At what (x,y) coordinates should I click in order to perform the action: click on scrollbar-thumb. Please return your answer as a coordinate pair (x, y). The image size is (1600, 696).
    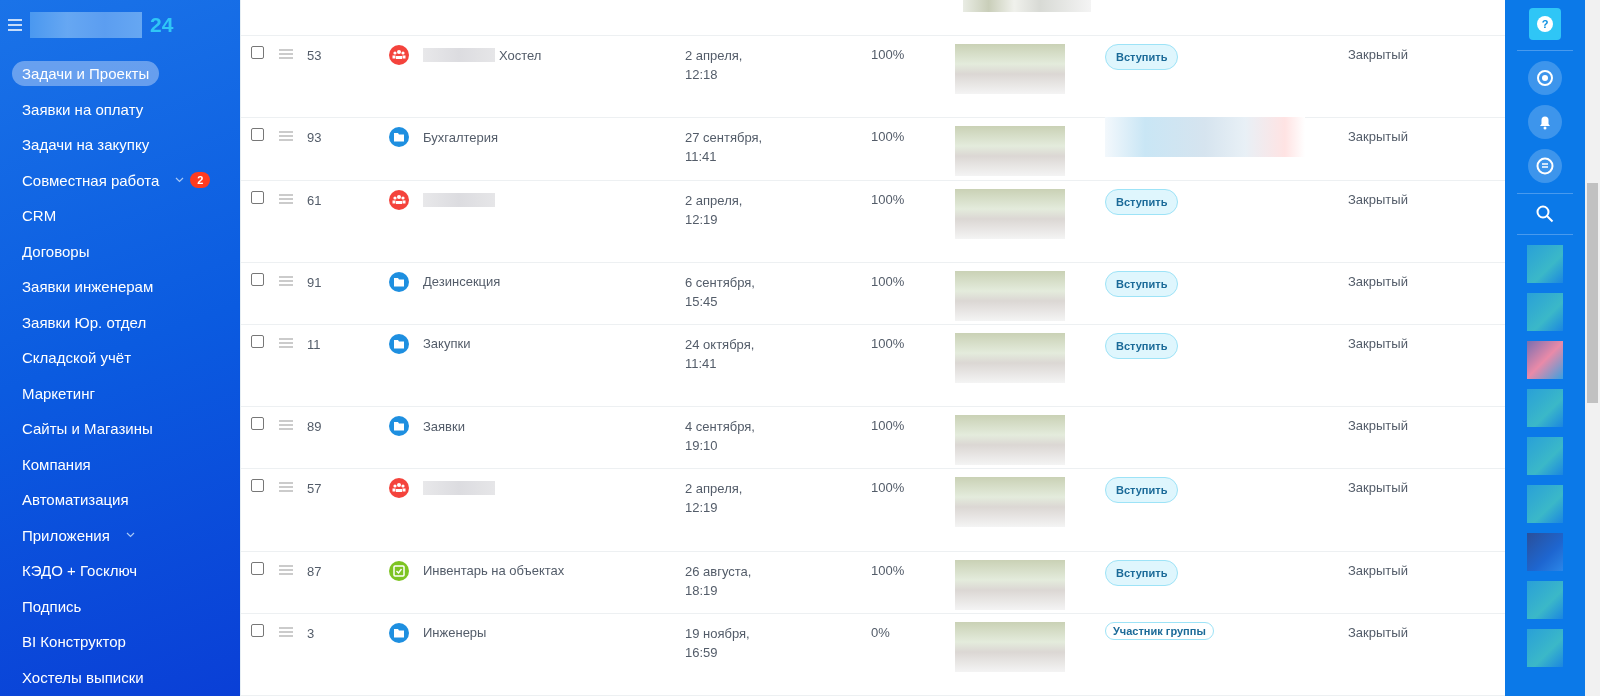
    Looking at the image, I should click on (1592, 293).